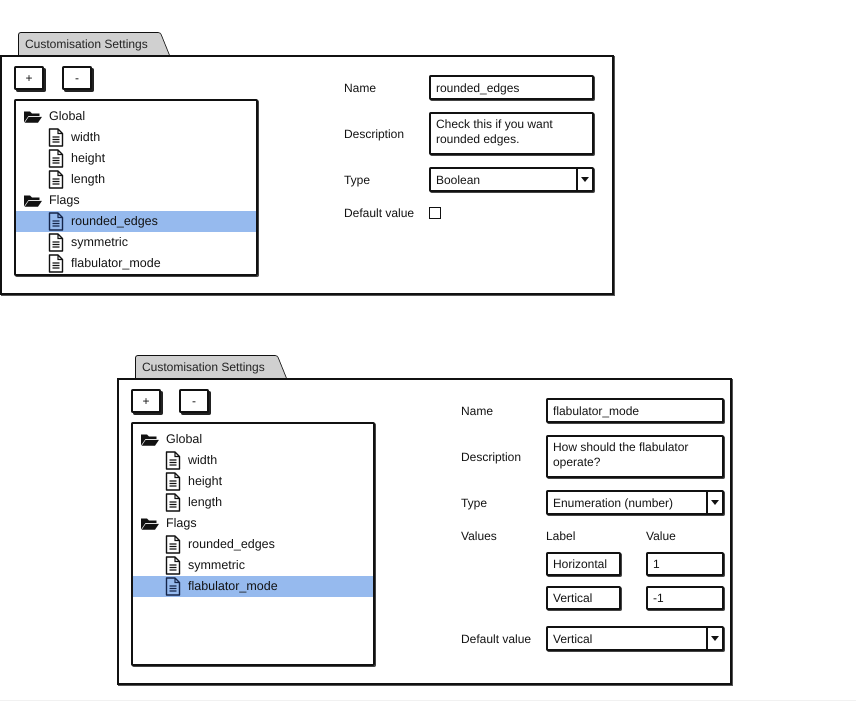  What do you see at coordinates (511, 133) in the screenshot?
I see `text-area: Check this if you want rounded edges.` at bounding box center [511, 133].